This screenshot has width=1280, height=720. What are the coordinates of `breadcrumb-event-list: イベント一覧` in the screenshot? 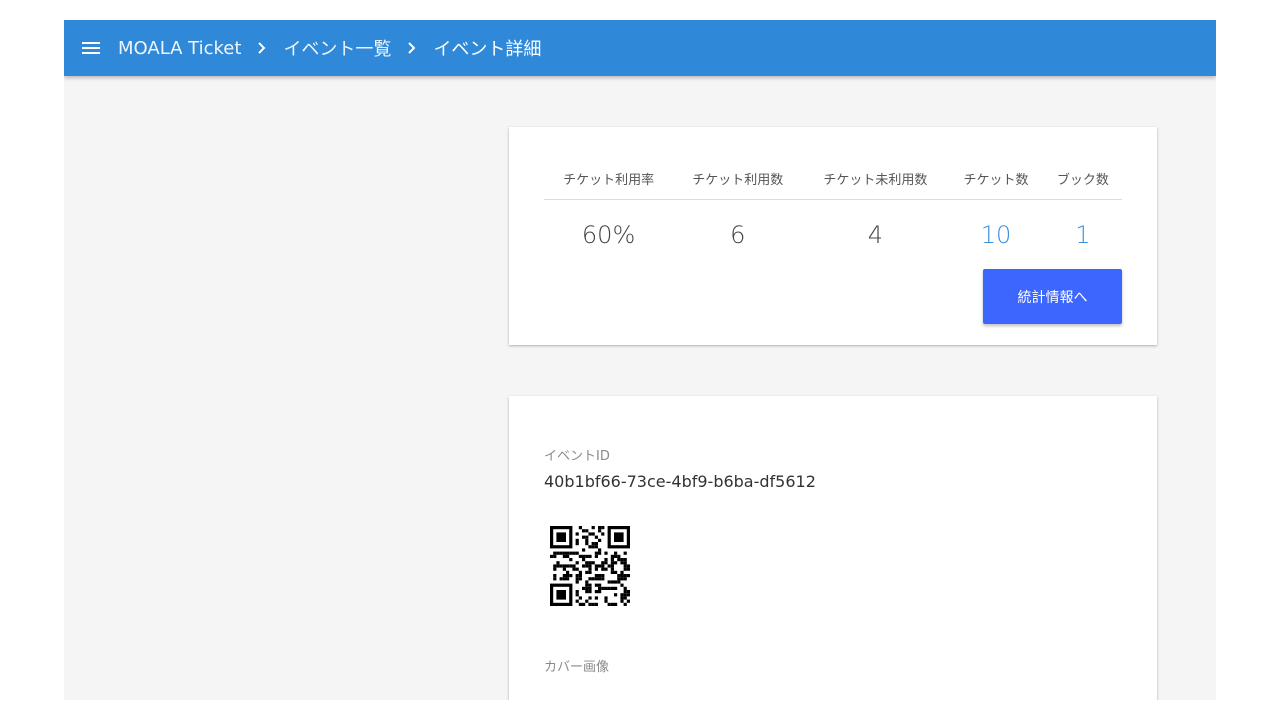 It's located at (337, 48).